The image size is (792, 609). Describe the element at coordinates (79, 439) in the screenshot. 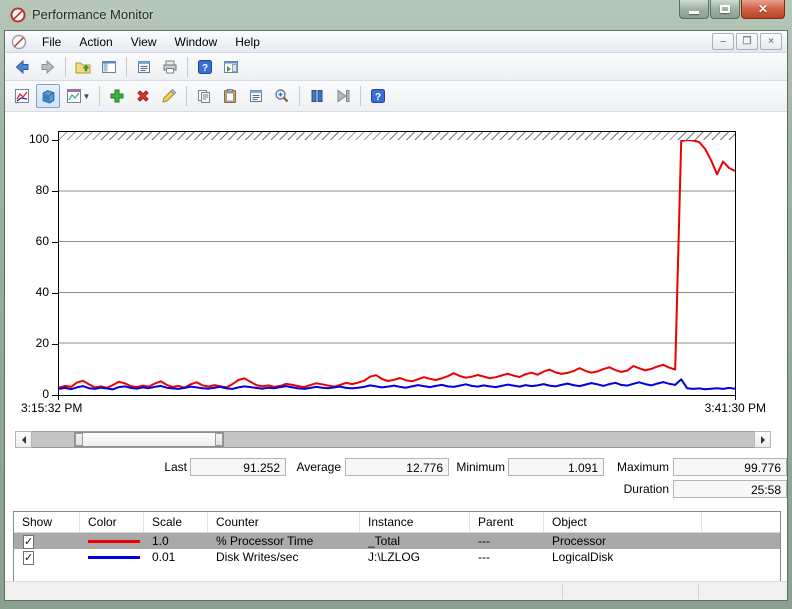

I see `range-start-grip` at that location.